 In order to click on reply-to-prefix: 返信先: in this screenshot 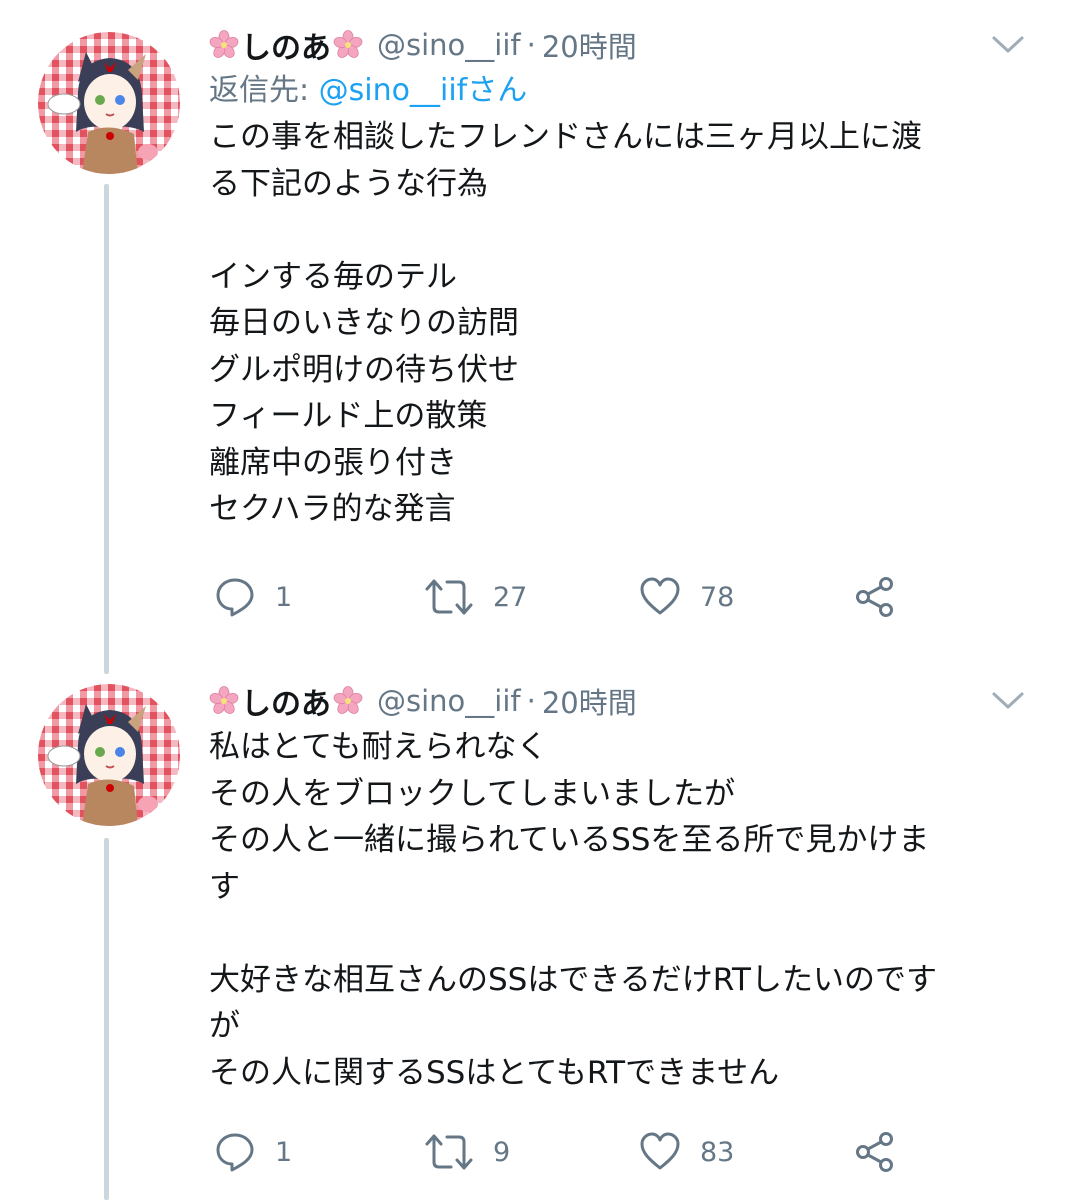, I will do `click(264, 90)`.